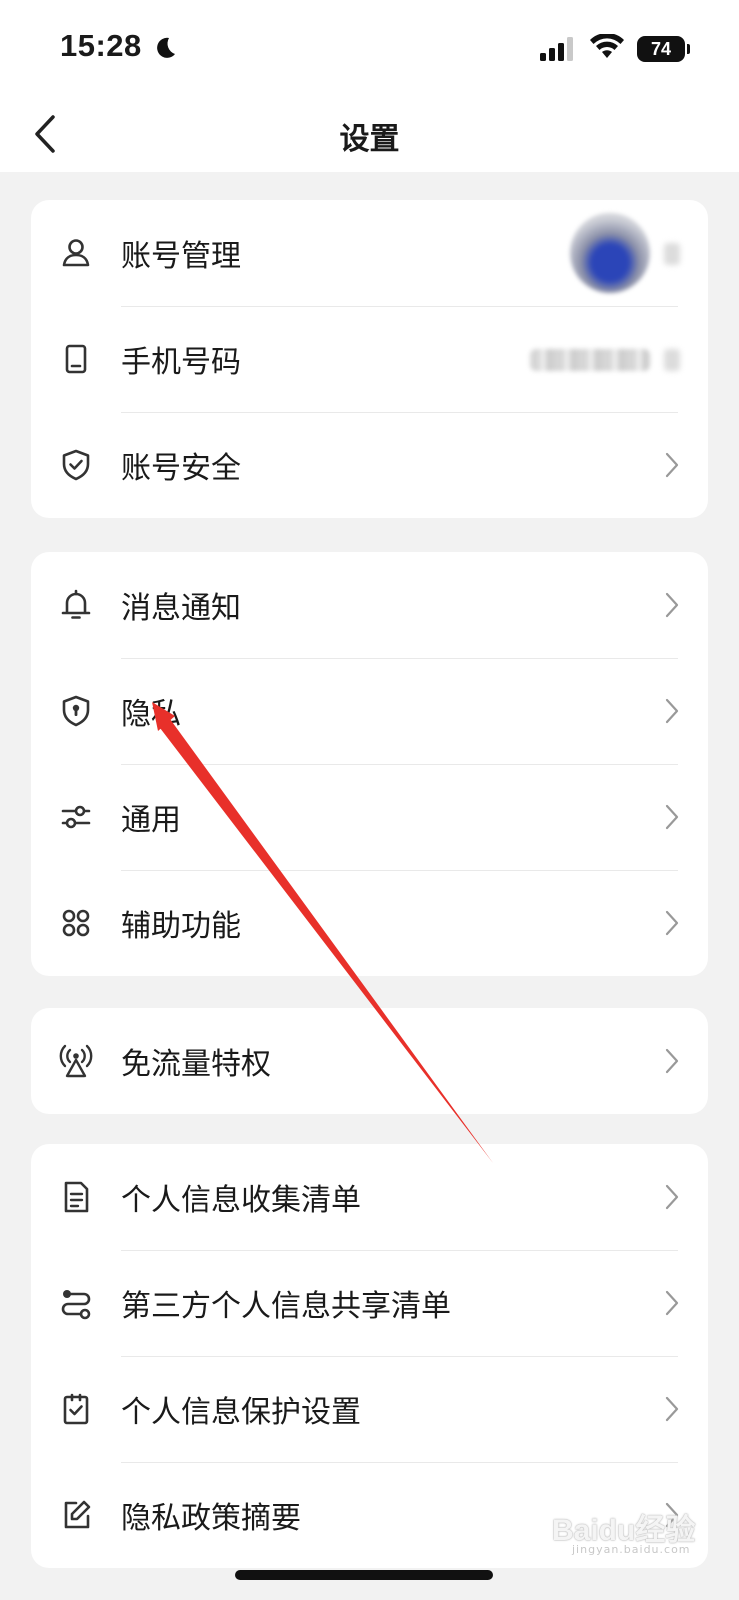 This screenshot has width=739, height=1600. Describe the element at coordinates (76, 359) in the screenshot. I see `phone-icon` at that location.